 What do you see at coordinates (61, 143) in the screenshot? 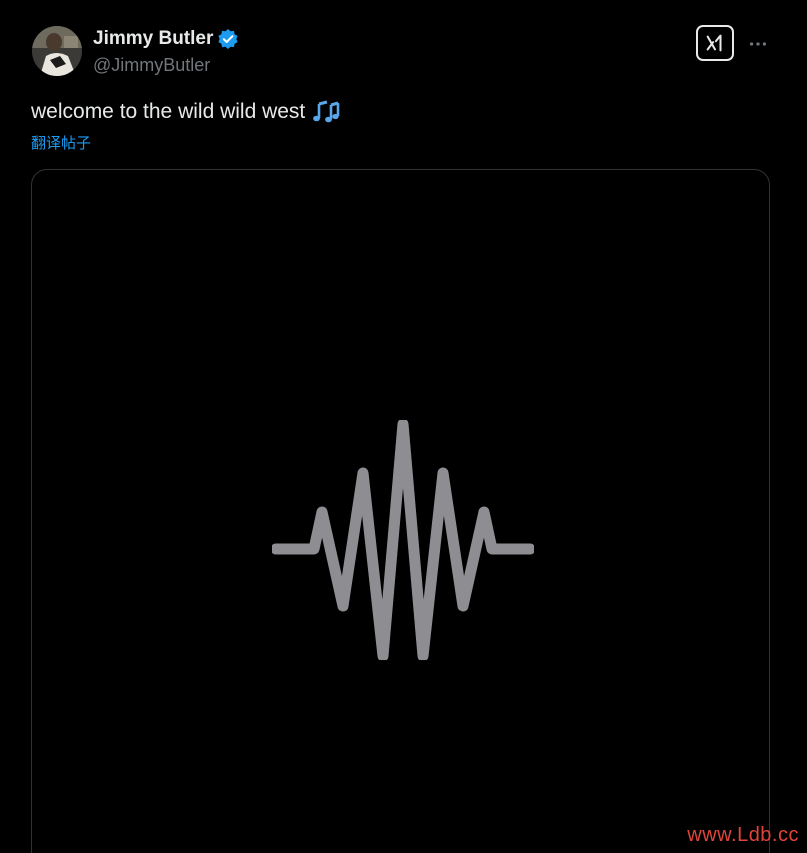
I see `translate-post-link: 翻译帖子` at bounding box center [61, 143].